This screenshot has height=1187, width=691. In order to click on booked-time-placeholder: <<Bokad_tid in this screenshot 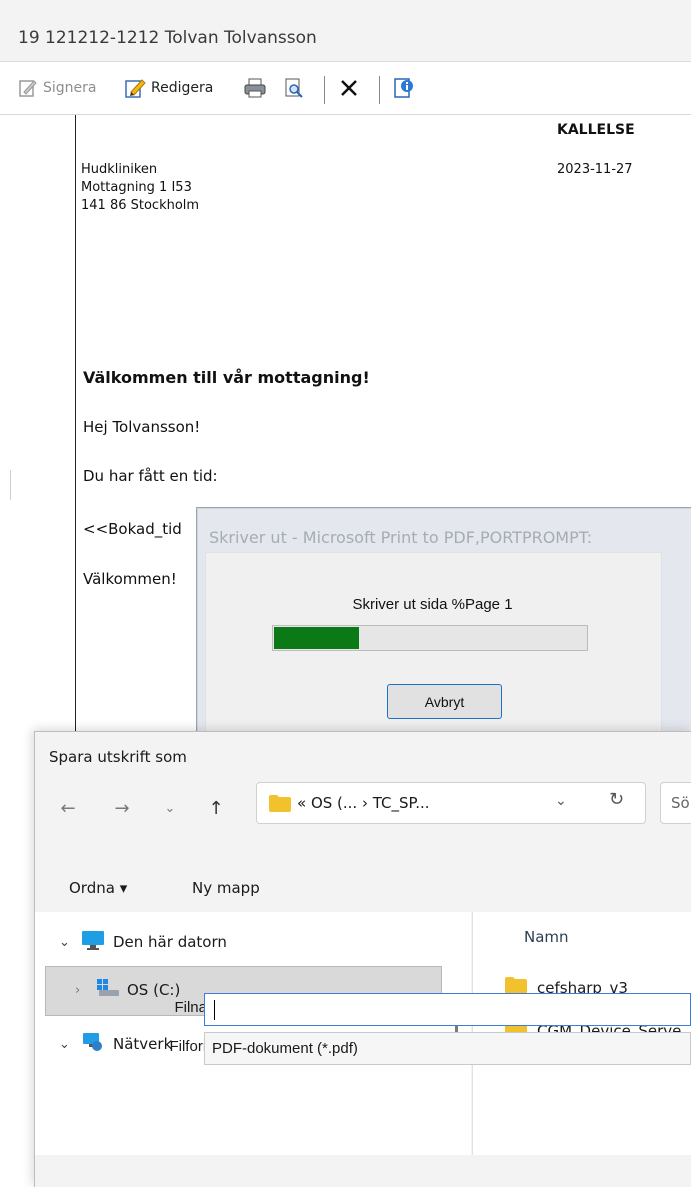, I will do `click(132, 529)`.